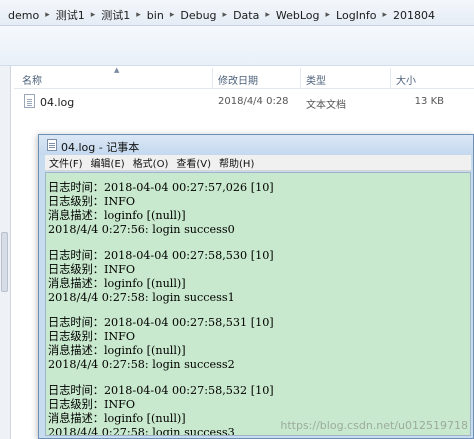  I want to click on column-header-name: 名称, so click(32, 79).